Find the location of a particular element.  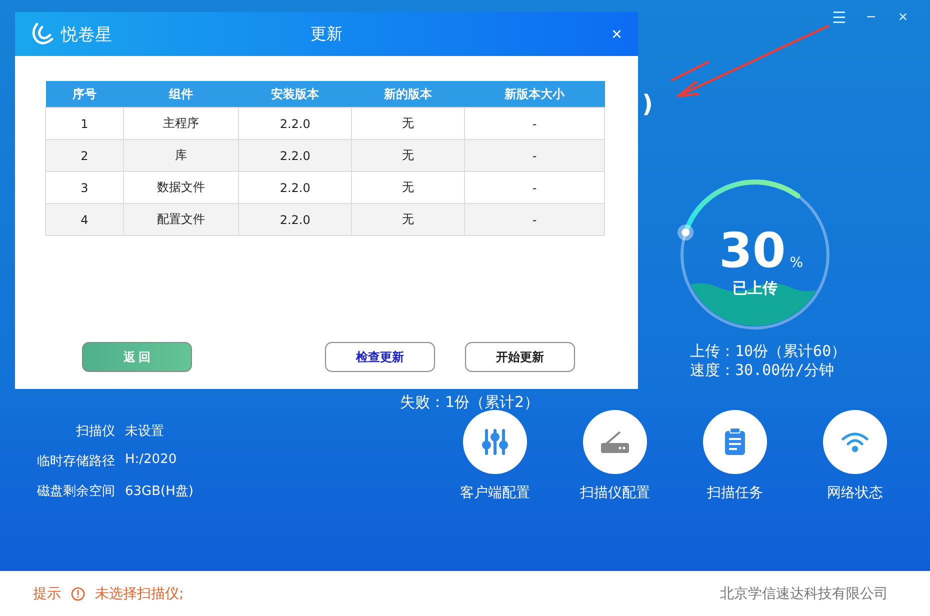

info-value: 63GB(H盘) is located at coordinates (159, 491).